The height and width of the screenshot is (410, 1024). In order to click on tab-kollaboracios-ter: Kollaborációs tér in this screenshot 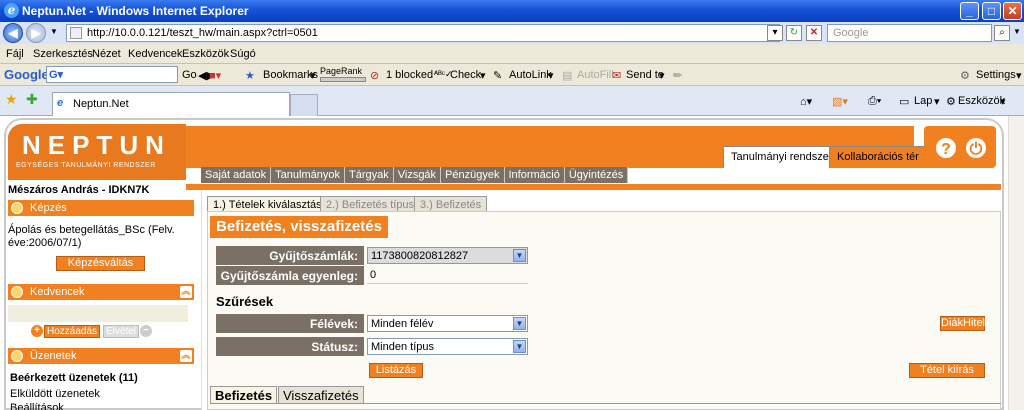, I will do `click(878, 157)`.